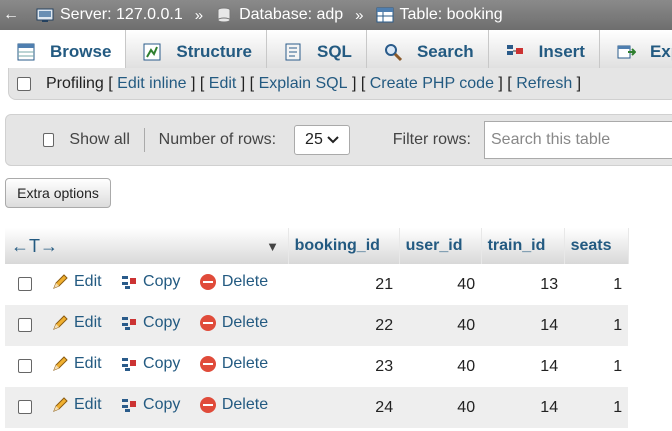 This screenshot has height=431, width=672. I want to click on tab-label: Search, so click(445, 51).